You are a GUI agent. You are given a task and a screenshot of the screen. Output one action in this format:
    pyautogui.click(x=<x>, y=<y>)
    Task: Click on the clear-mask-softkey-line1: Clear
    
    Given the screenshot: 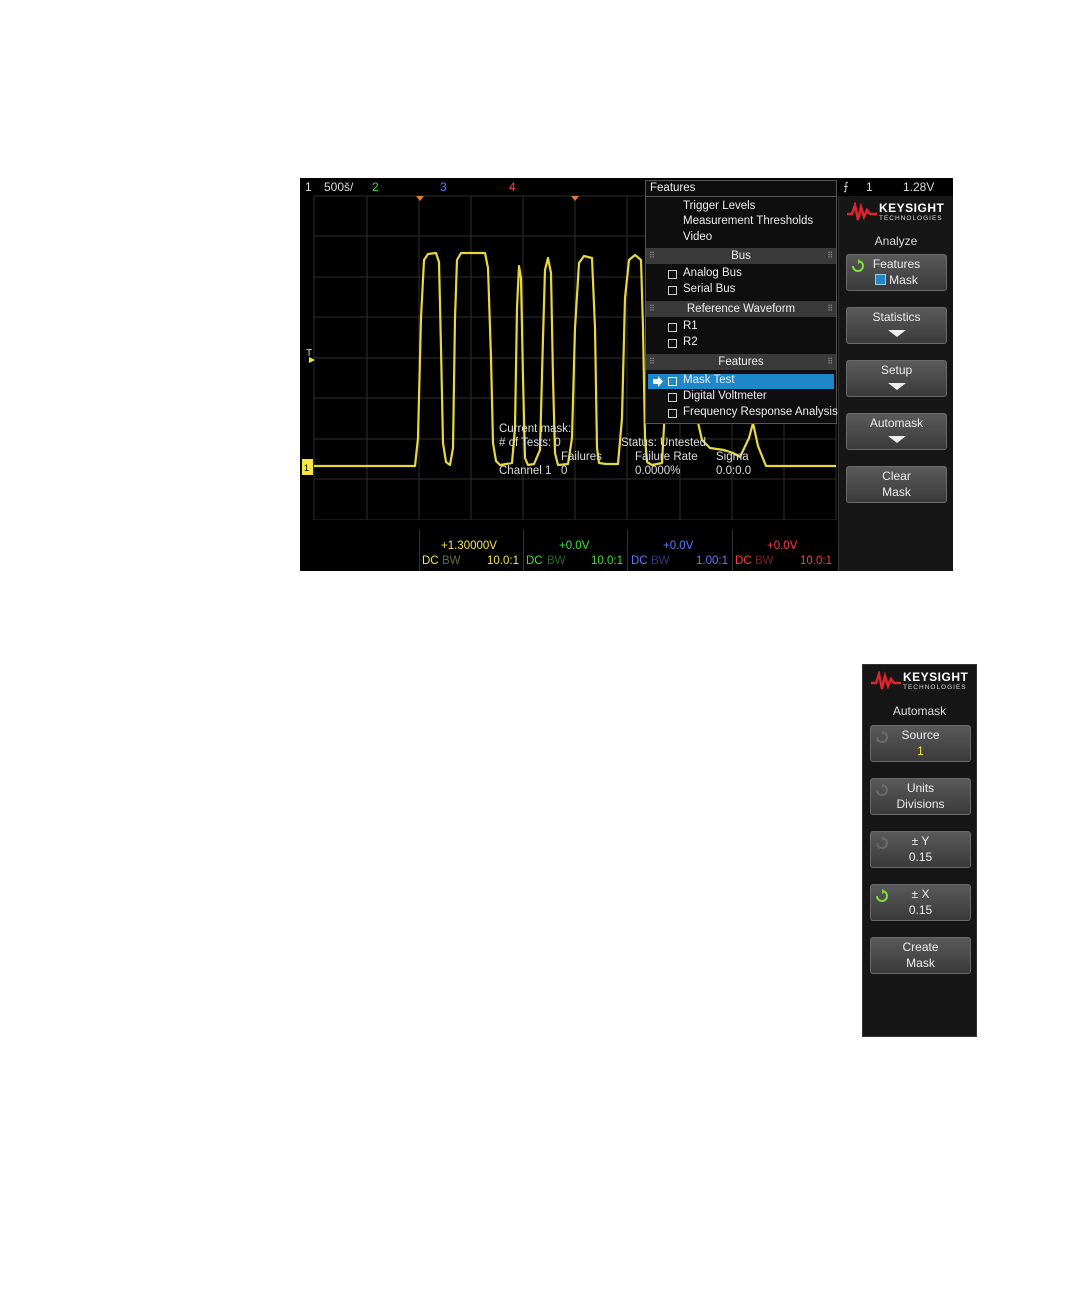 What is the action you would take?
    pyautogui.click(x=896, y=476)
    